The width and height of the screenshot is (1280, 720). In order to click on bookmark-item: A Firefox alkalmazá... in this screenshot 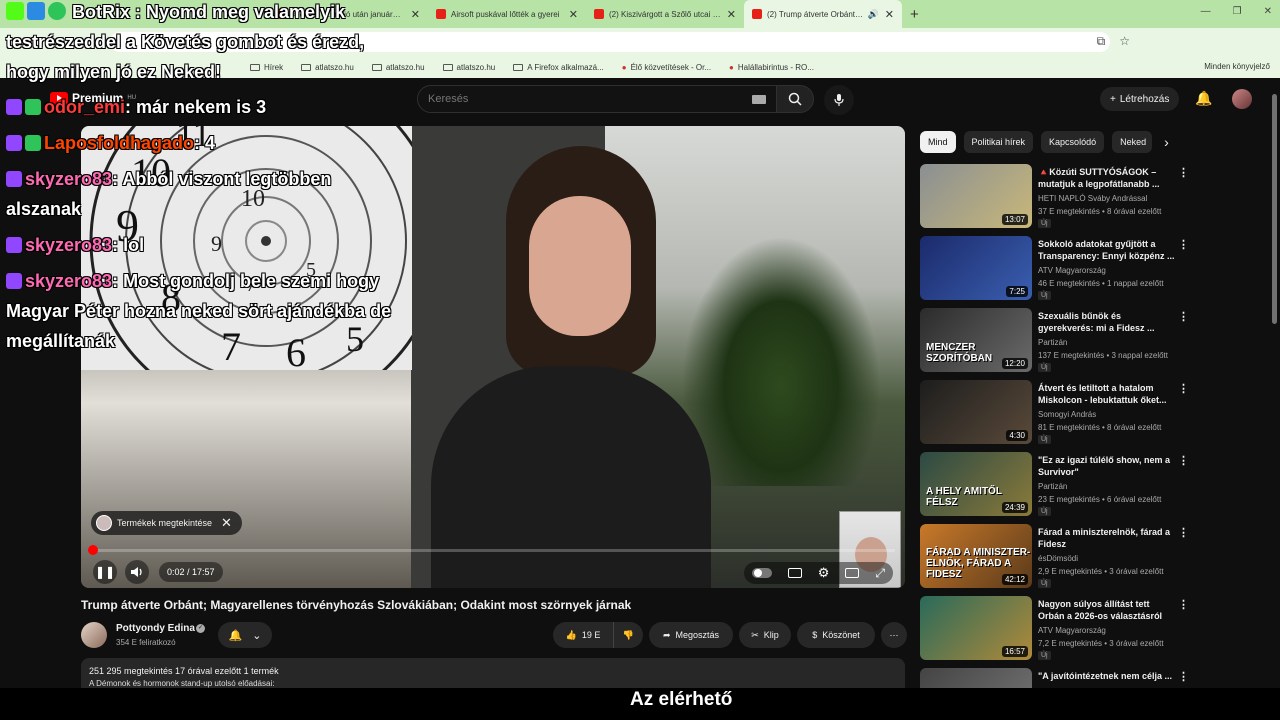, I will do `click(558, 67)`.